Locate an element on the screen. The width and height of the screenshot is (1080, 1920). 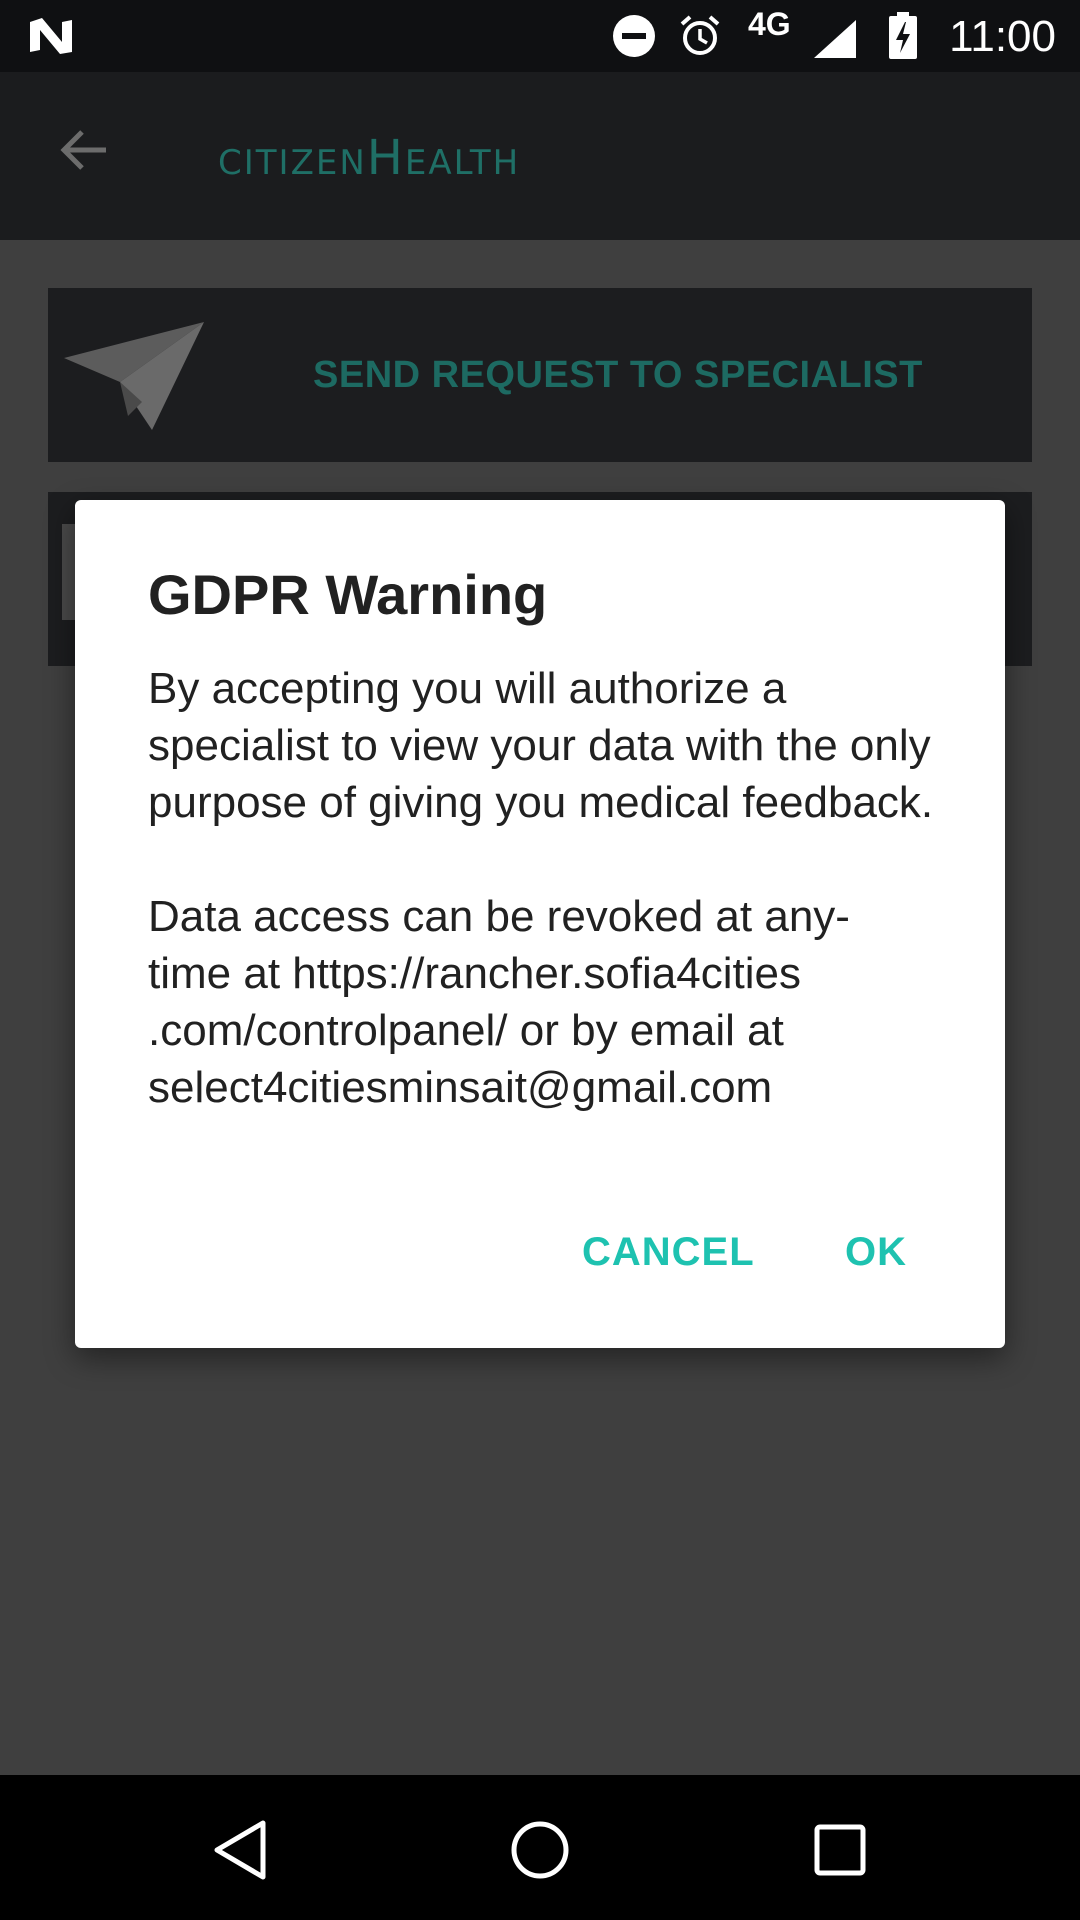
network-type: 4G is located at coordinates (769, 24).